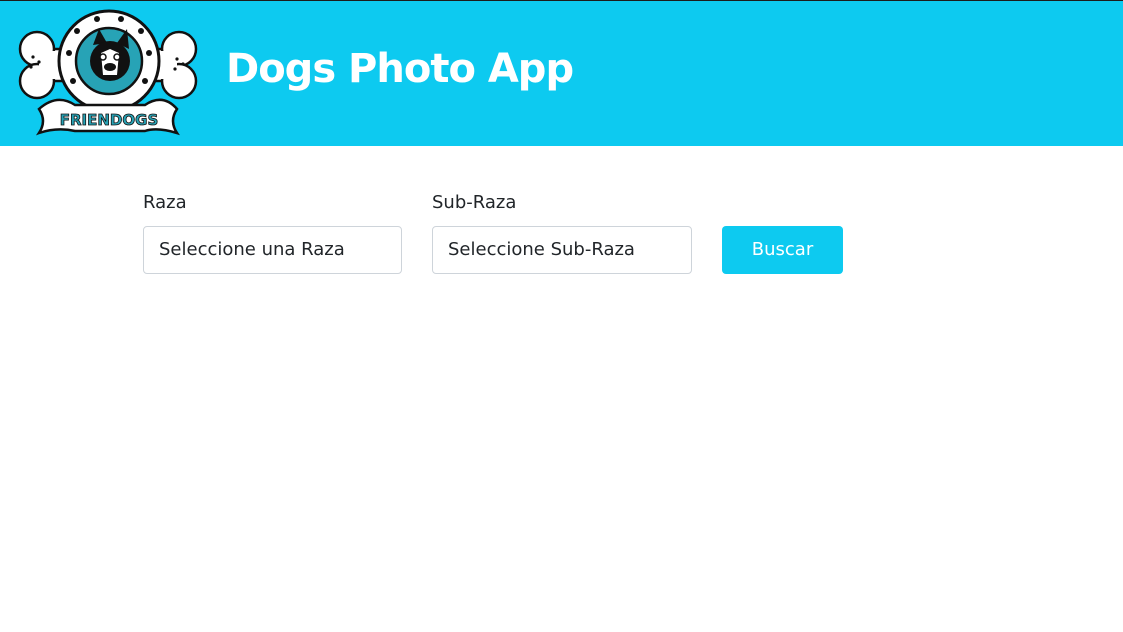 The width and height of the screenshot is (1123, 632). Describe the element at coordinates (474, 202) in the screenshot. I see `sub-breed-label: Sub-Raza` at that location.